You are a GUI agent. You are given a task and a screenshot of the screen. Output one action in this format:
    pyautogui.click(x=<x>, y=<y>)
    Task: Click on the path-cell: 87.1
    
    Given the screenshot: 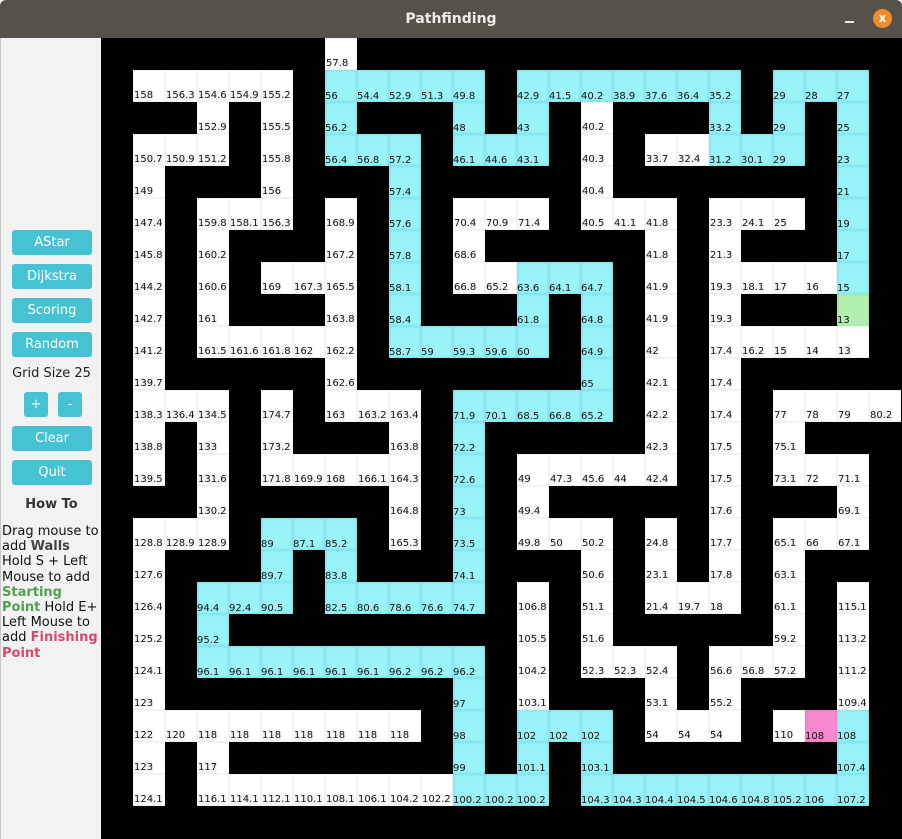 What is the action you would take?
    pyautogui.click(x=309, y=534)
    